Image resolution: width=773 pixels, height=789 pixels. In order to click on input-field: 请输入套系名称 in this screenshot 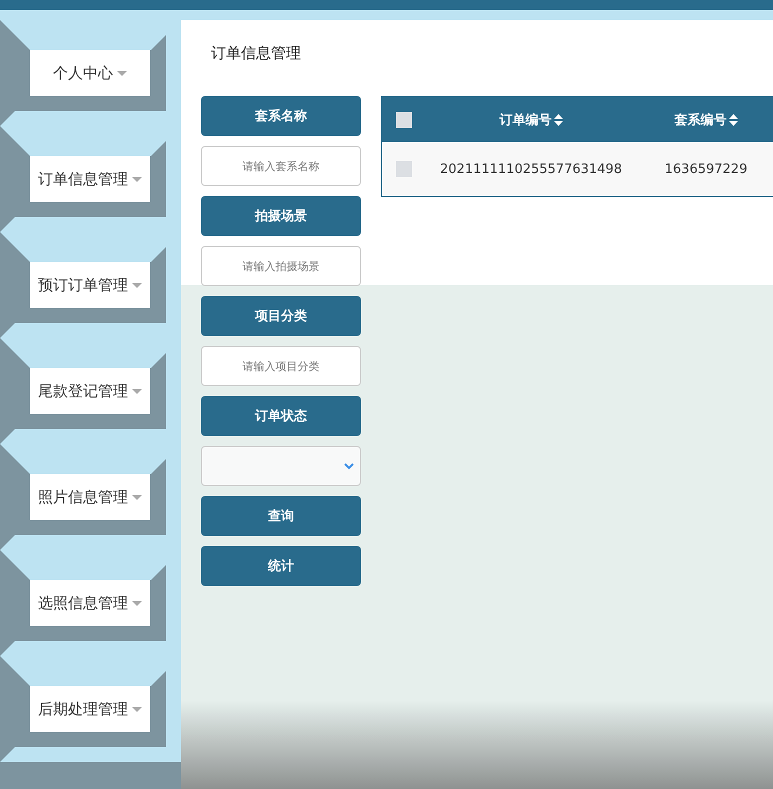, I will do `click(281, 166)`.